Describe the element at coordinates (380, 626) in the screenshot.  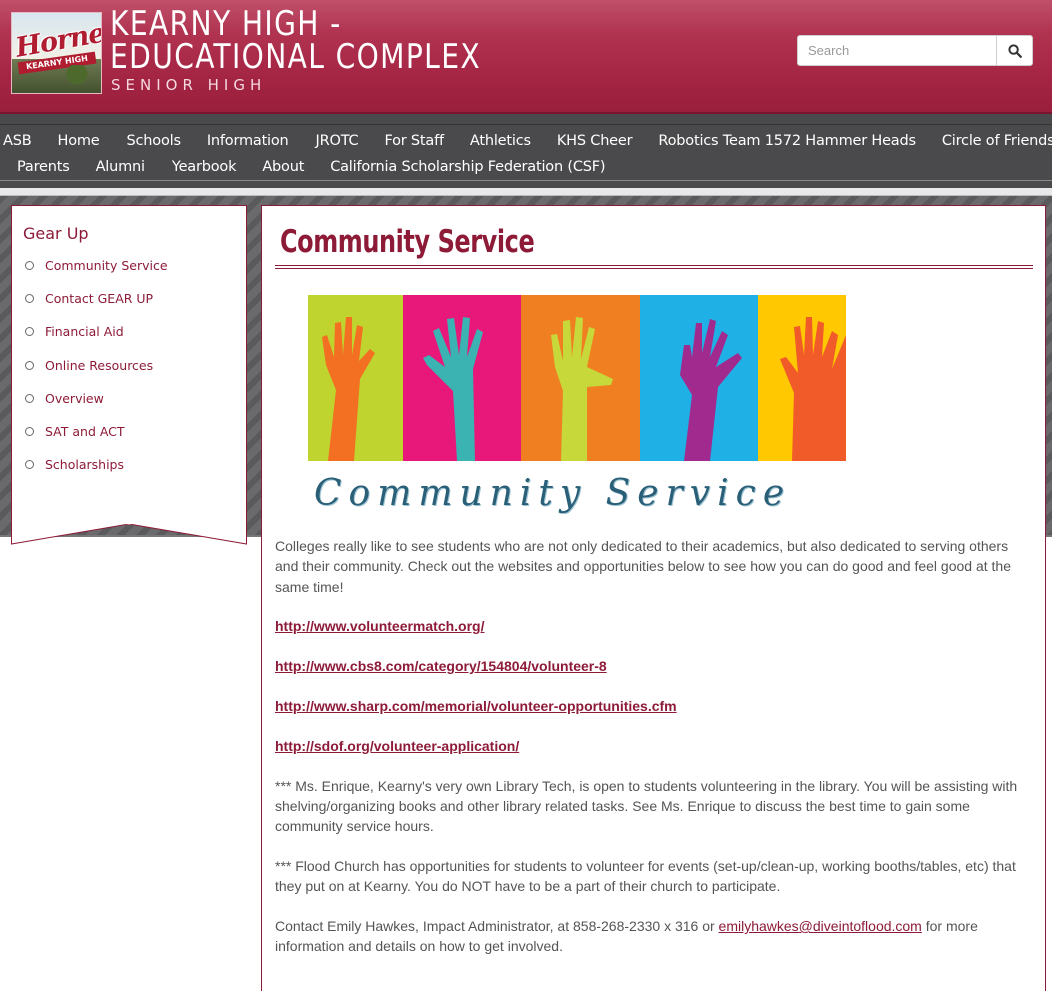
I see `volunteermatch-link: http://www.volunteermatch.org/` at that location.